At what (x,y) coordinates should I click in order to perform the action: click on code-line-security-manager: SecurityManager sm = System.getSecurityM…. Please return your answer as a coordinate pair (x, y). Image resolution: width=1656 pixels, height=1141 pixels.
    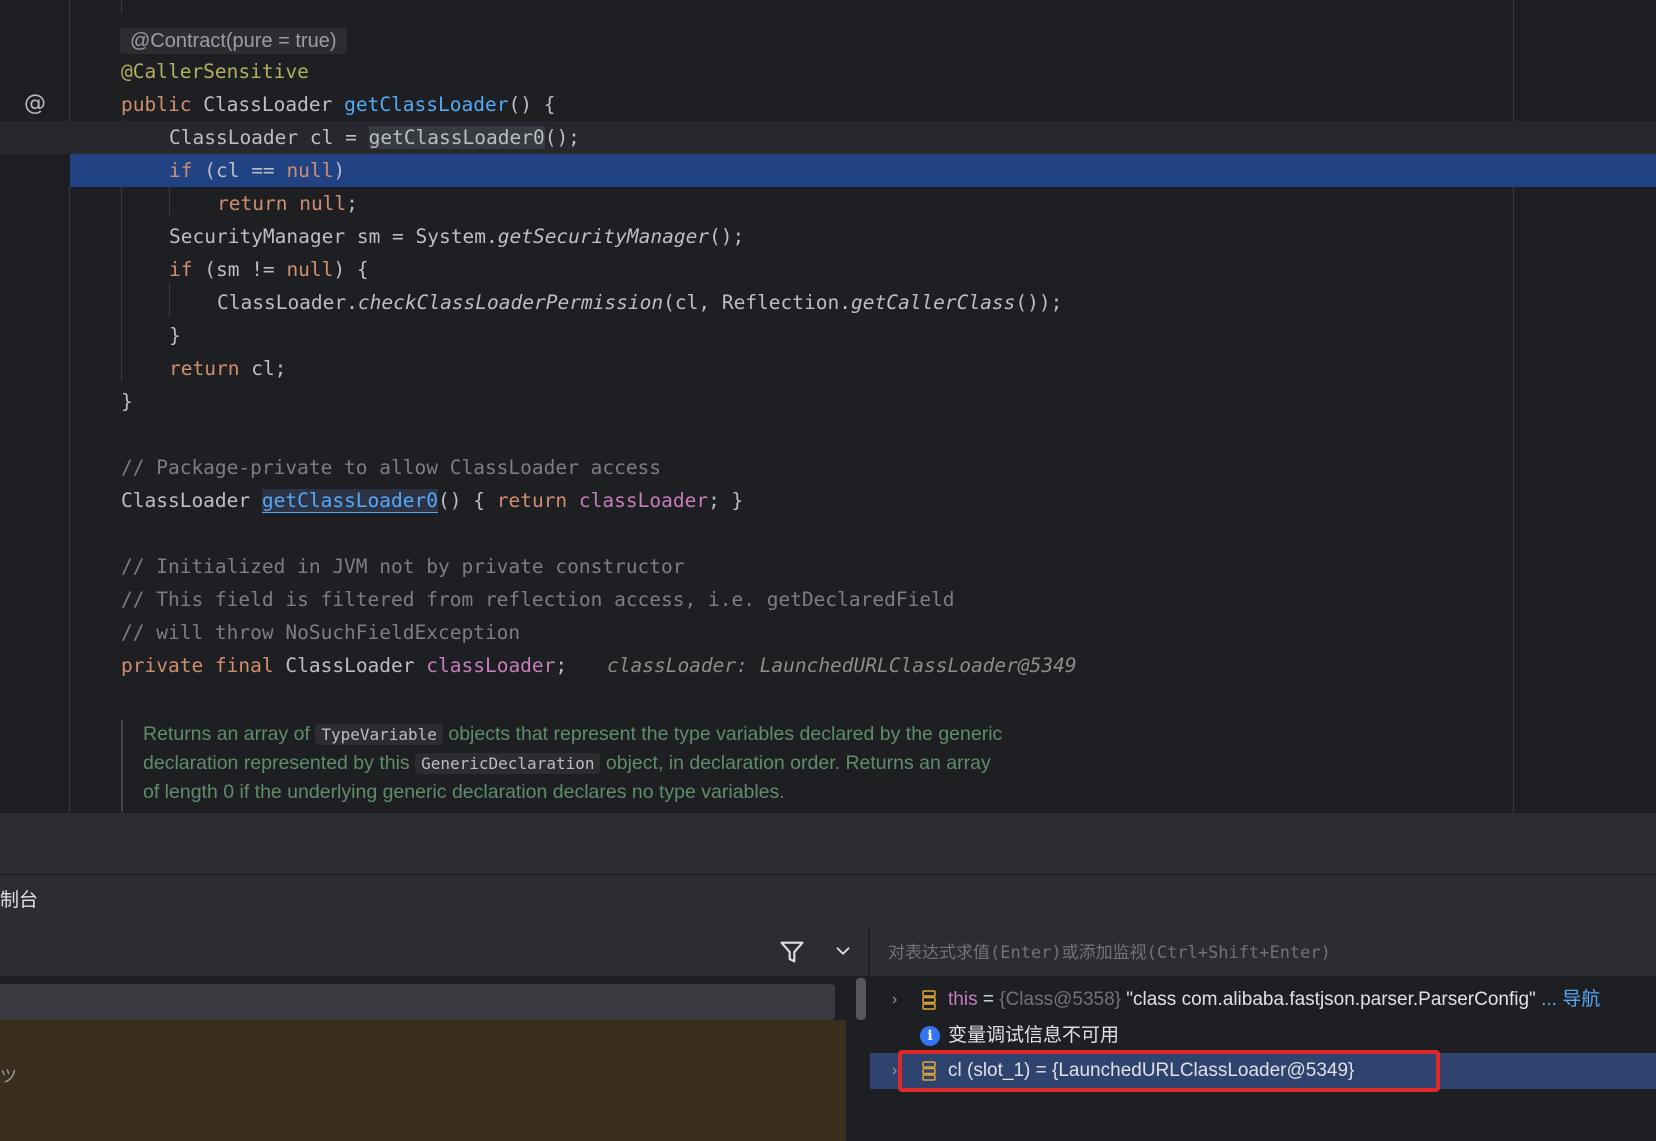
    Looking at the image, I should click on (828, 236).